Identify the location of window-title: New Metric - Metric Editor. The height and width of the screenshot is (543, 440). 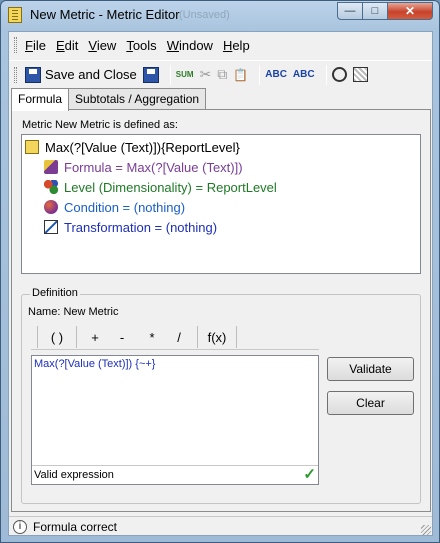
(105, 14).